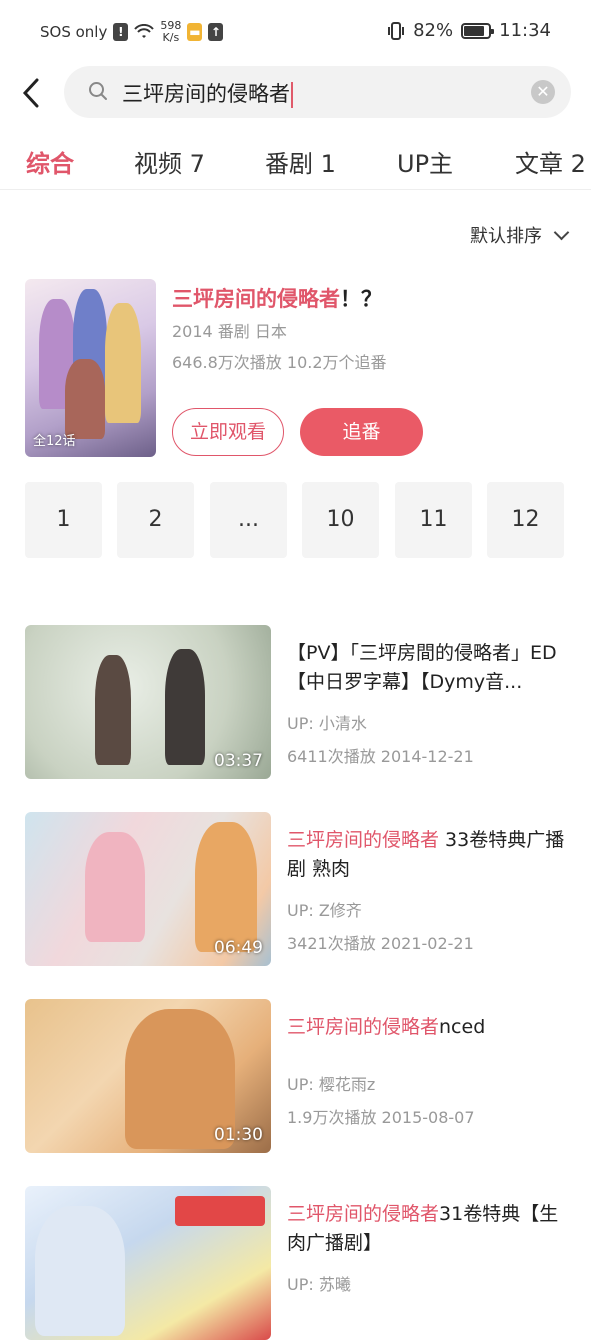 Image resolution: width=591 pixels, height=1340 pixels. What do you see at coordinates (238, 1135) in the screenshot?
I see `video-duration: 01:30` at bounding box center [238, 1135].